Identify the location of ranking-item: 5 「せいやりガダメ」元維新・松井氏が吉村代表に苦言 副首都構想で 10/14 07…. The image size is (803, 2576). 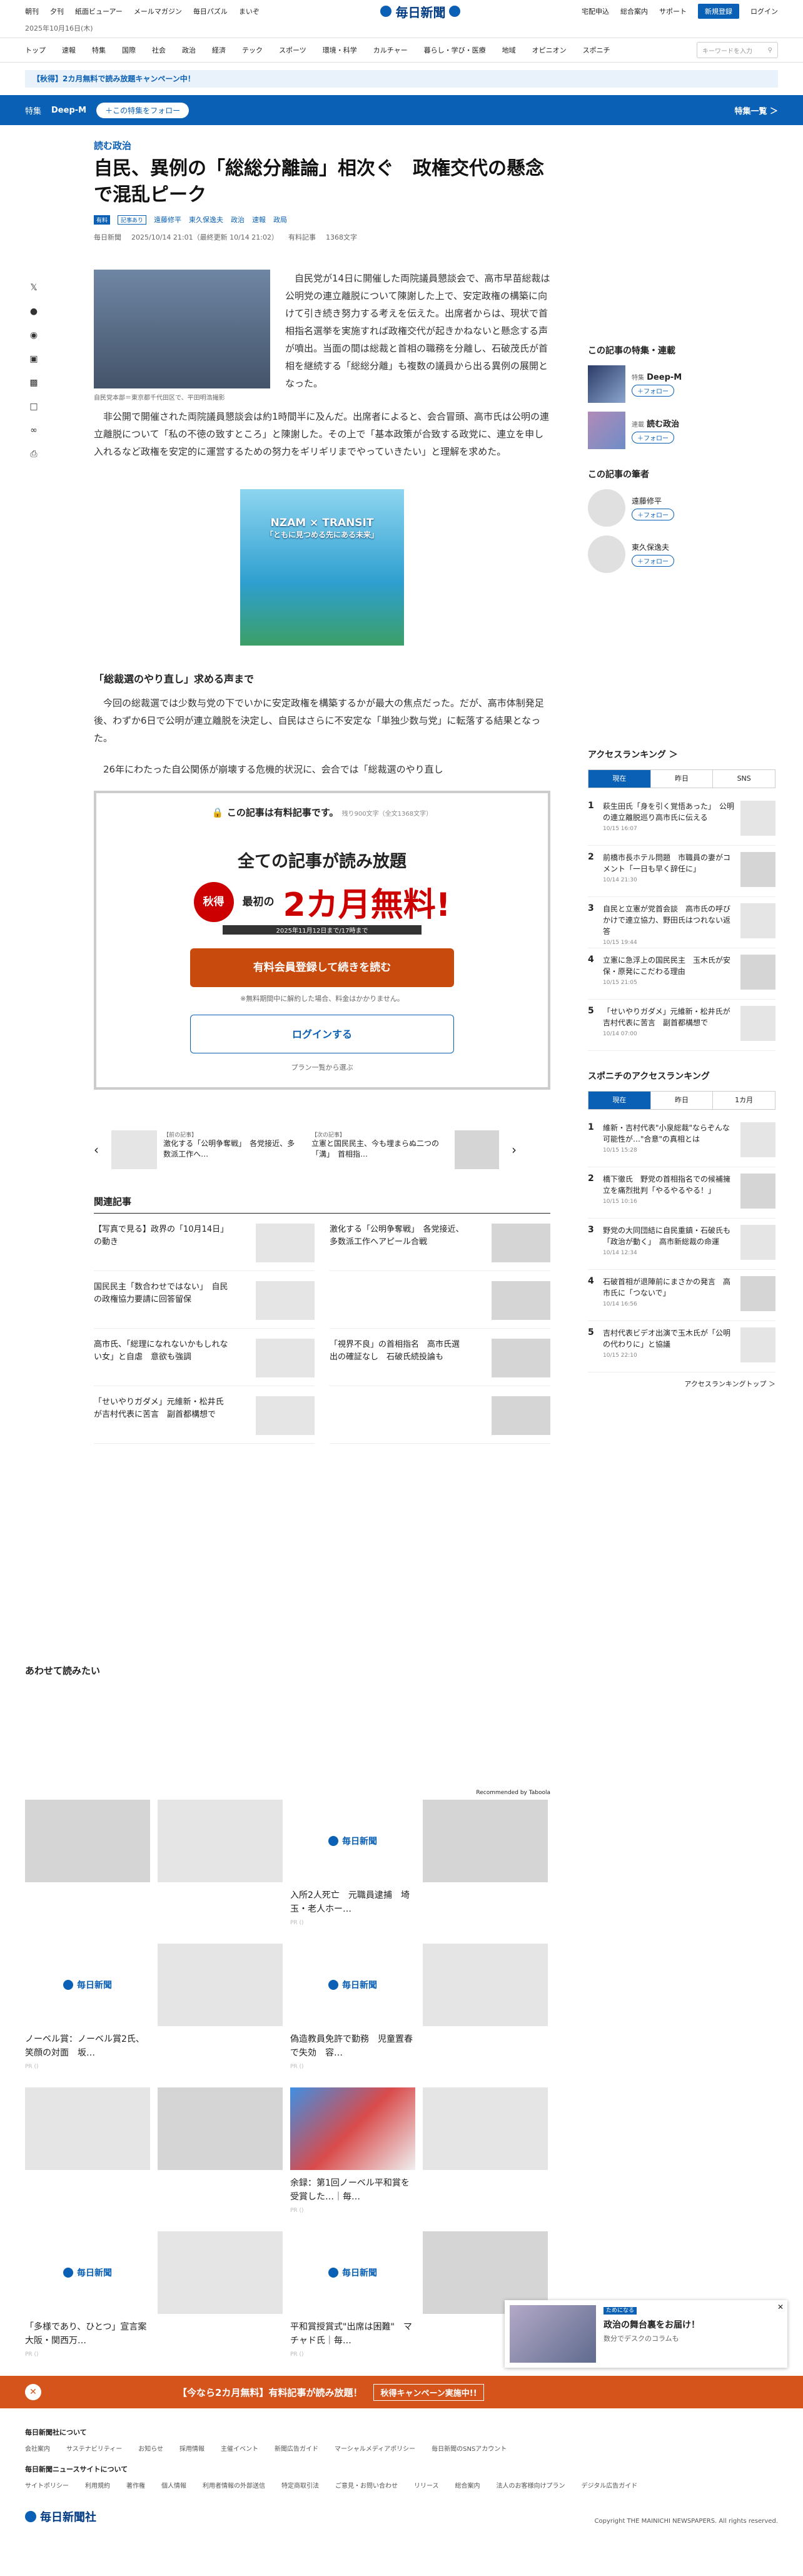
(681, 1025).